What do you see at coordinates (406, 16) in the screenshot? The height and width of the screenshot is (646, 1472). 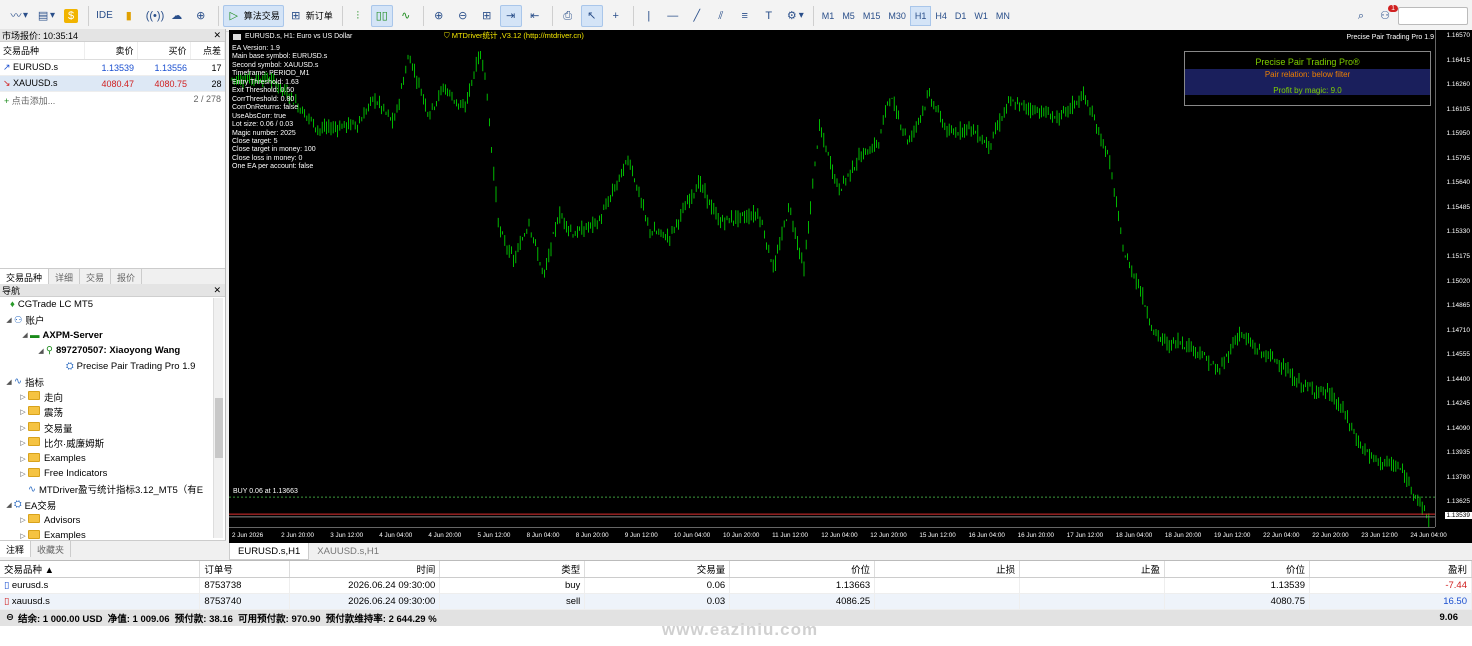 I see `line-chart-icon: ∿` at bounding box center [406, 16].